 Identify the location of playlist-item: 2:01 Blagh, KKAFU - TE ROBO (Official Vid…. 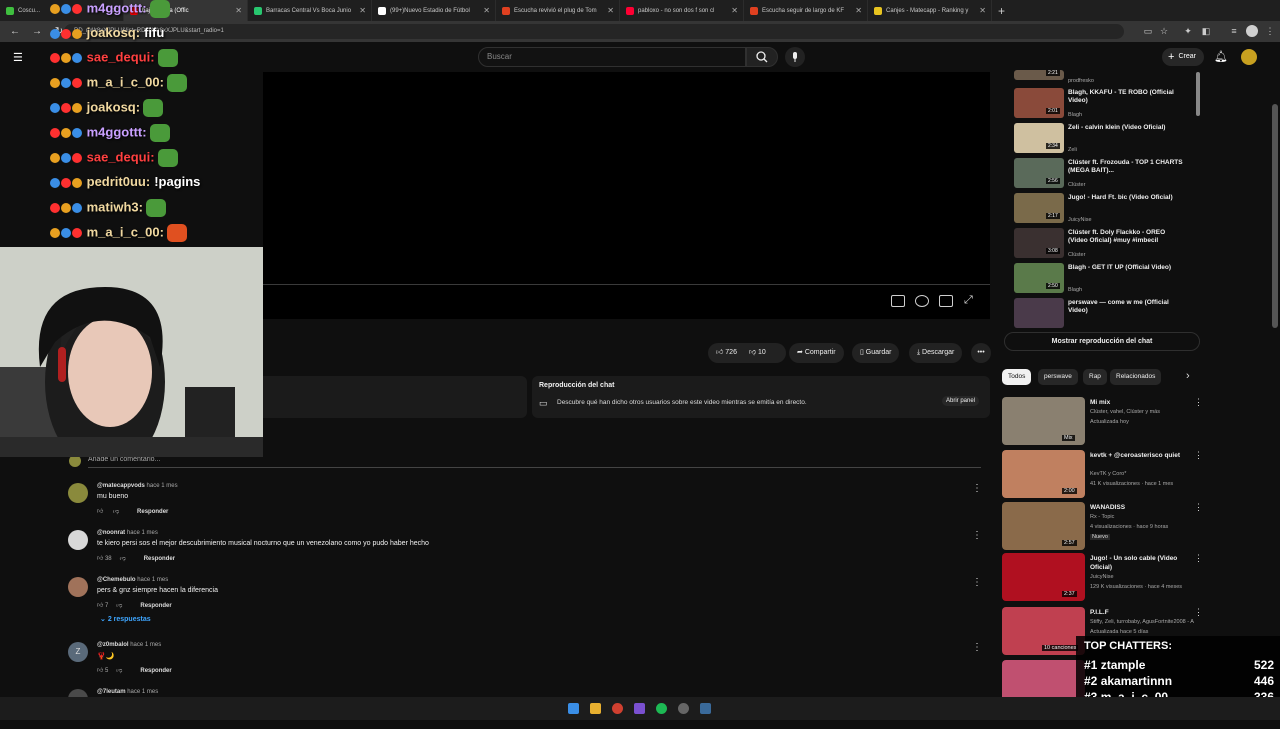
(1104, 104).